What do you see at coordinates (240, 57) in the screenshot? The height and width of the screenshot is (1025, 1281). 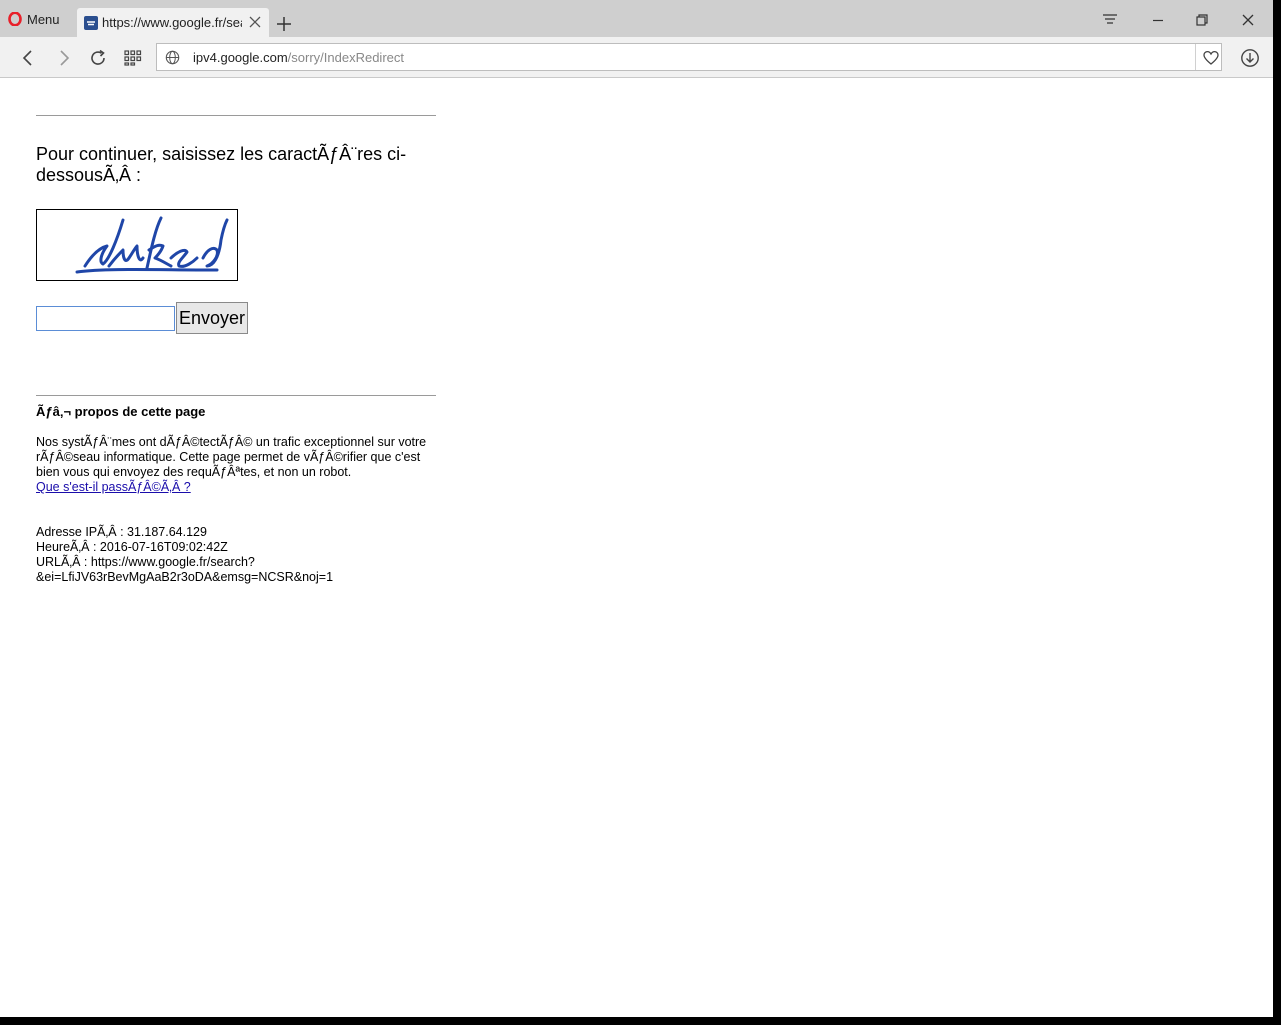 I see `url-host: ipv4.google.com` at bounding box center [240, 57].